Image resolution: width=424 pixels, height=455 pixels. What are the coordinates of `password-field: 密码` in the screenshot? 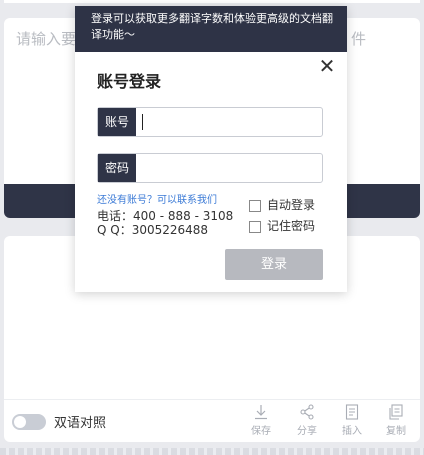 It's located at (210, 168).